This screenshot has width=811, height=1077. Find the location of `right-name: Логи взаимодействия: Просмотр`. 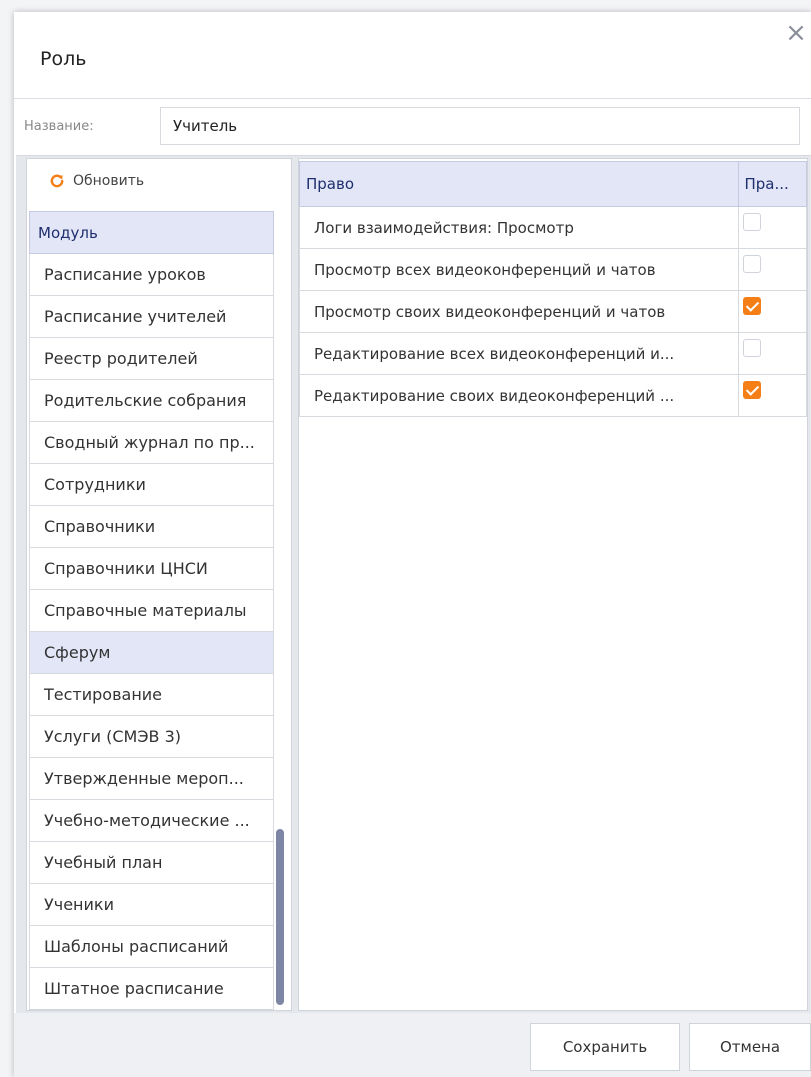

right-name: Логи взаимодействия: Просмотр is located at coordinates (444, 227).